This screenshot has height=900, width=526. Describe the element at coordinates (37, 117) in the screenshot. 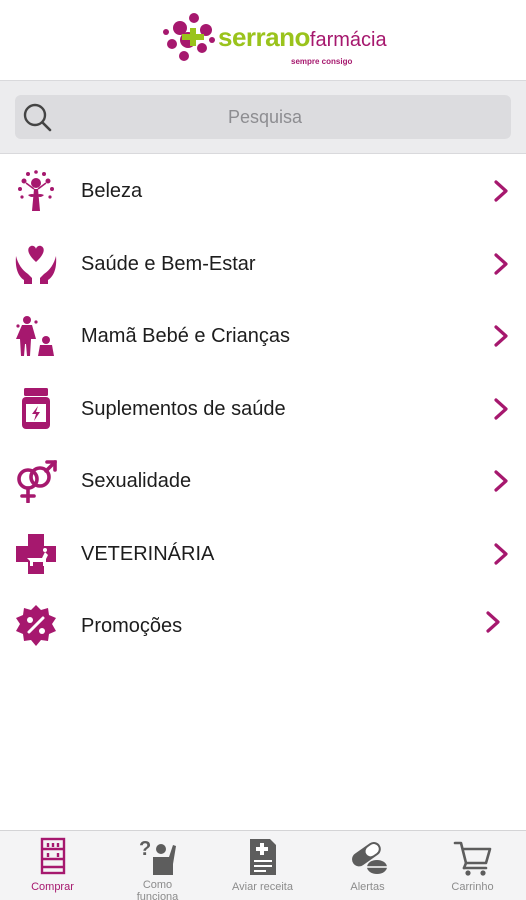

I see `search-icon` at that location.